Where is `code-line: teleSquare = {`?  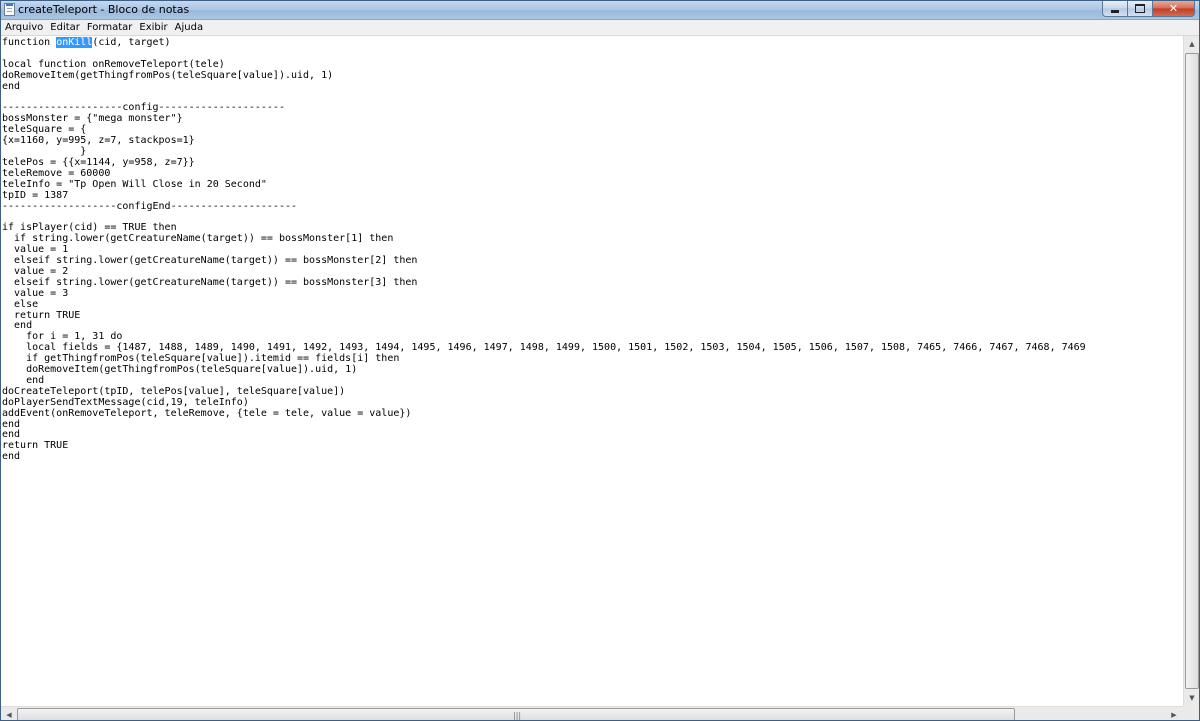
code-line: teleSquare = { is located at coordinates (44, 130).